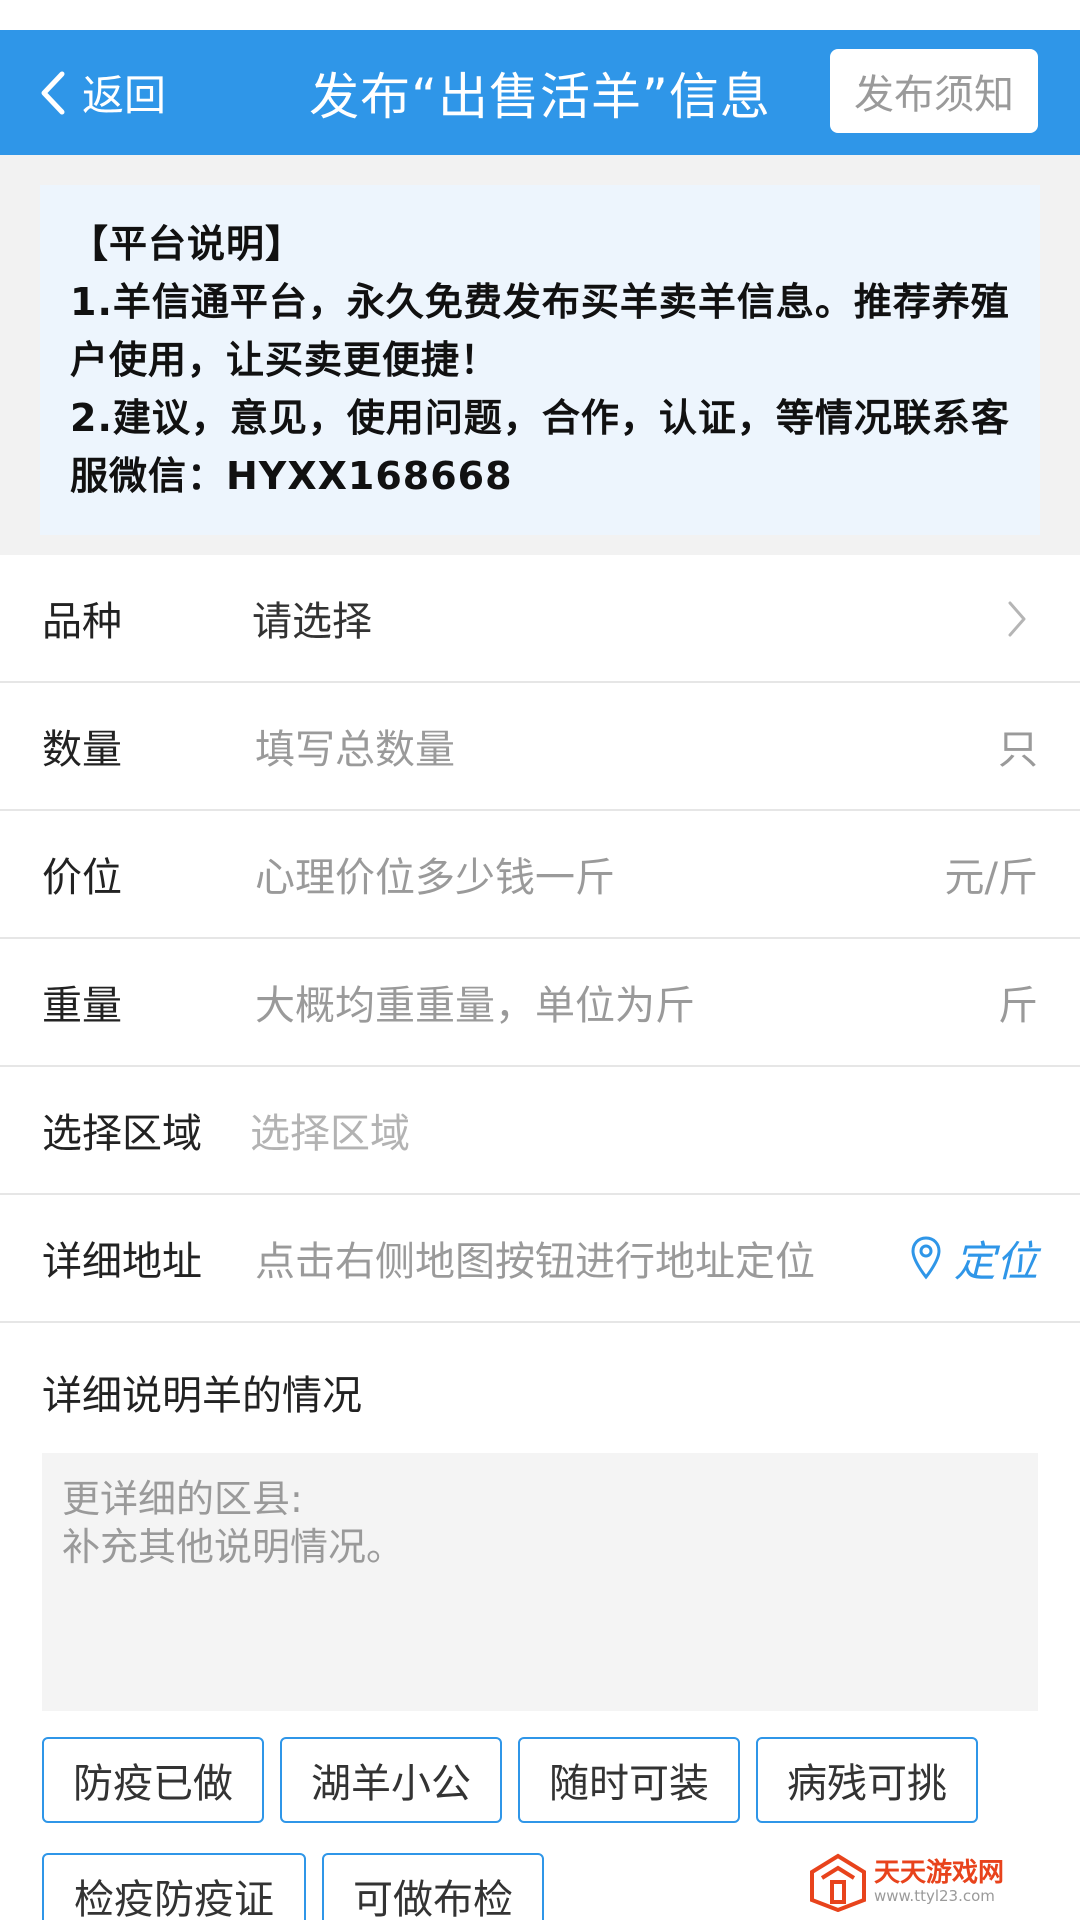 The height and width of the screenshot is (1920, 1080). Describe the element at coordinates (1018, 750) in the screenshot. I see `quantity-unit: 只` at that location.